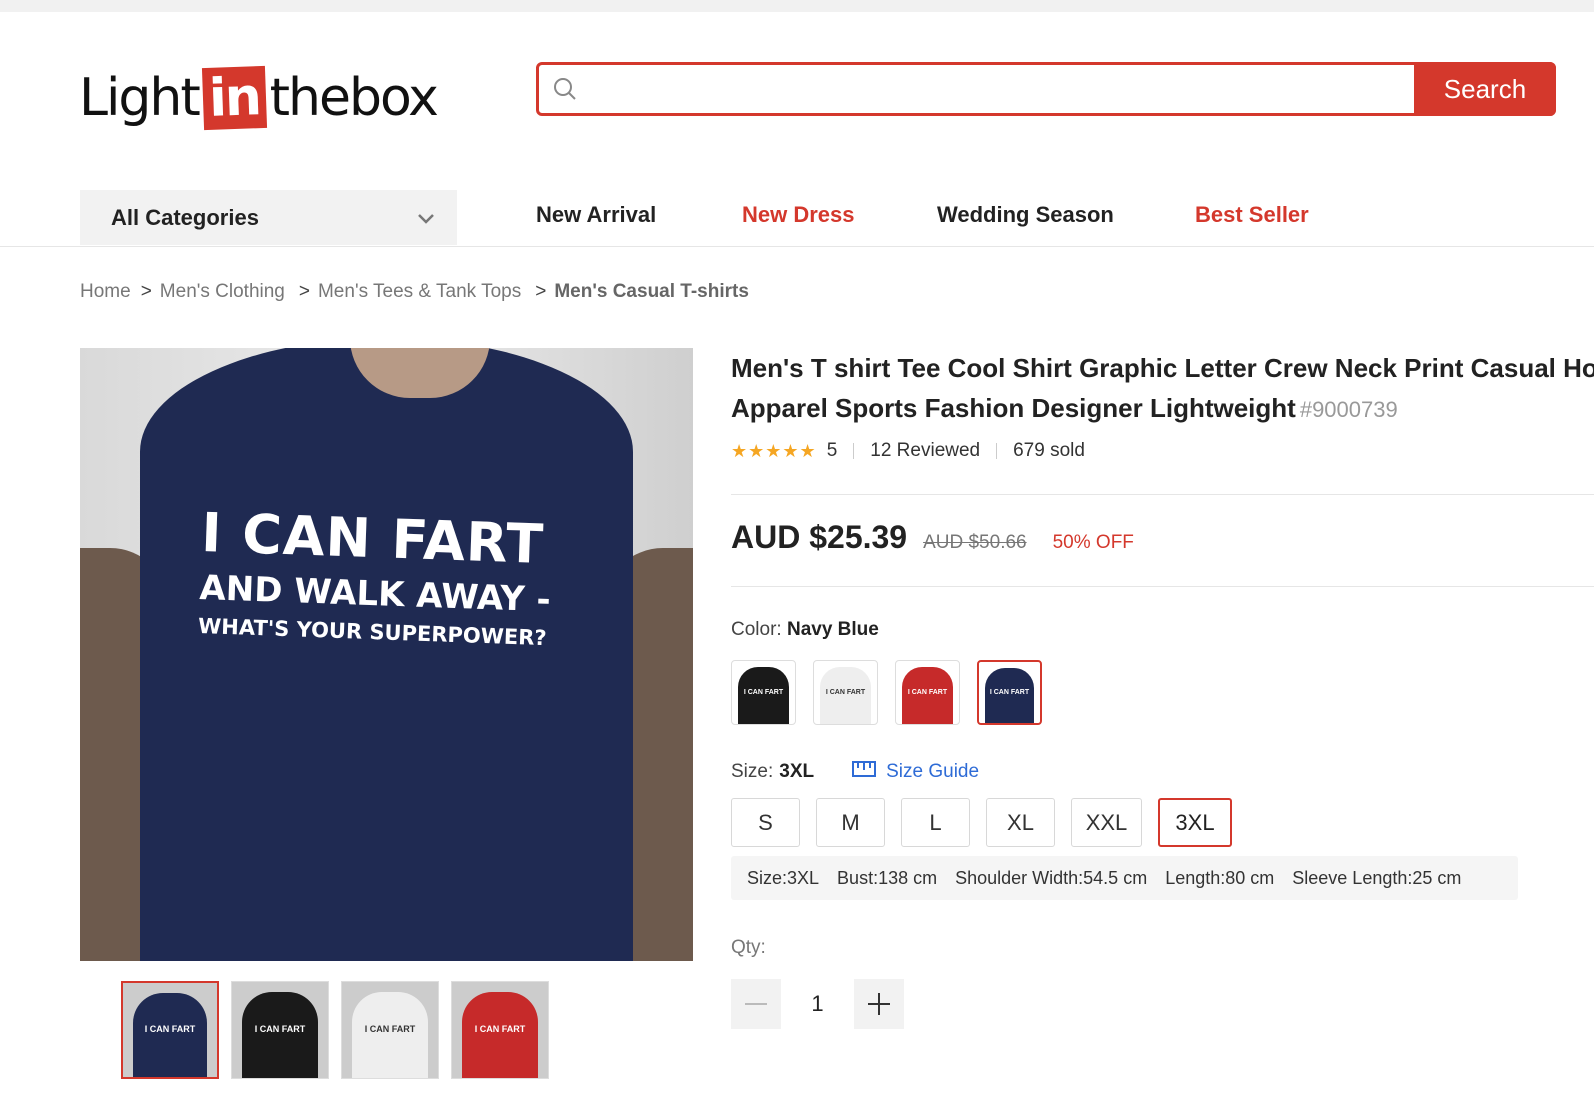  I want to click on print-line-2: AND WALK AWAY -, so click(375, 594).